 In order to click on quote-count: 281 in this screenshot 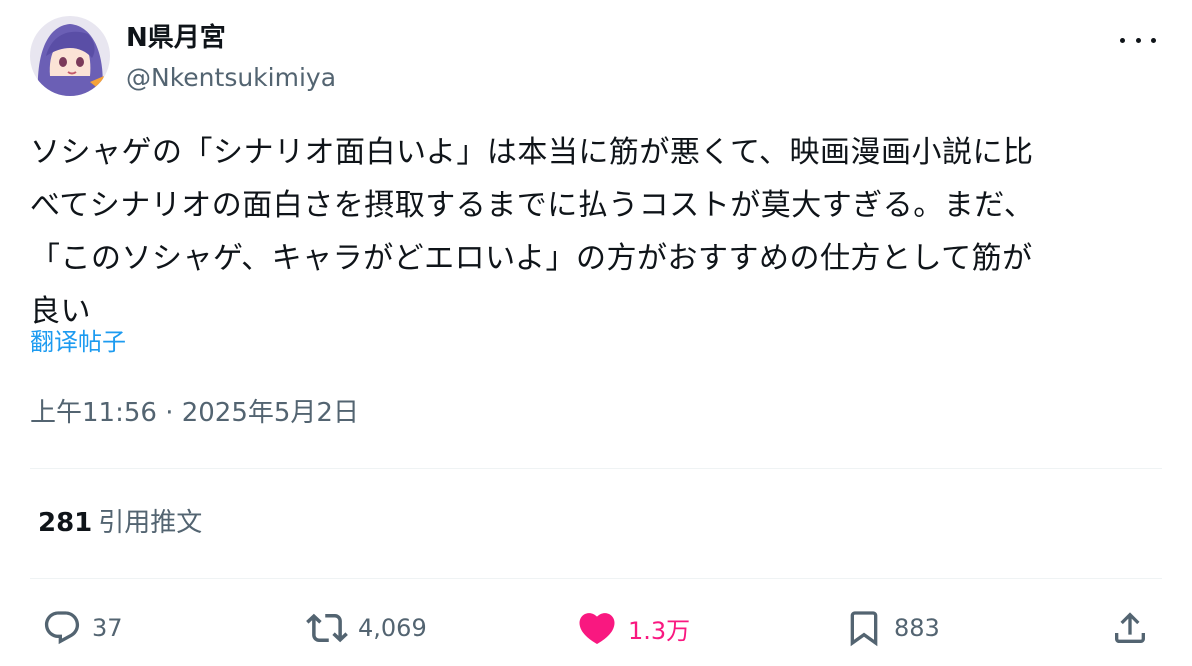, I will do `click(65, 523)`.